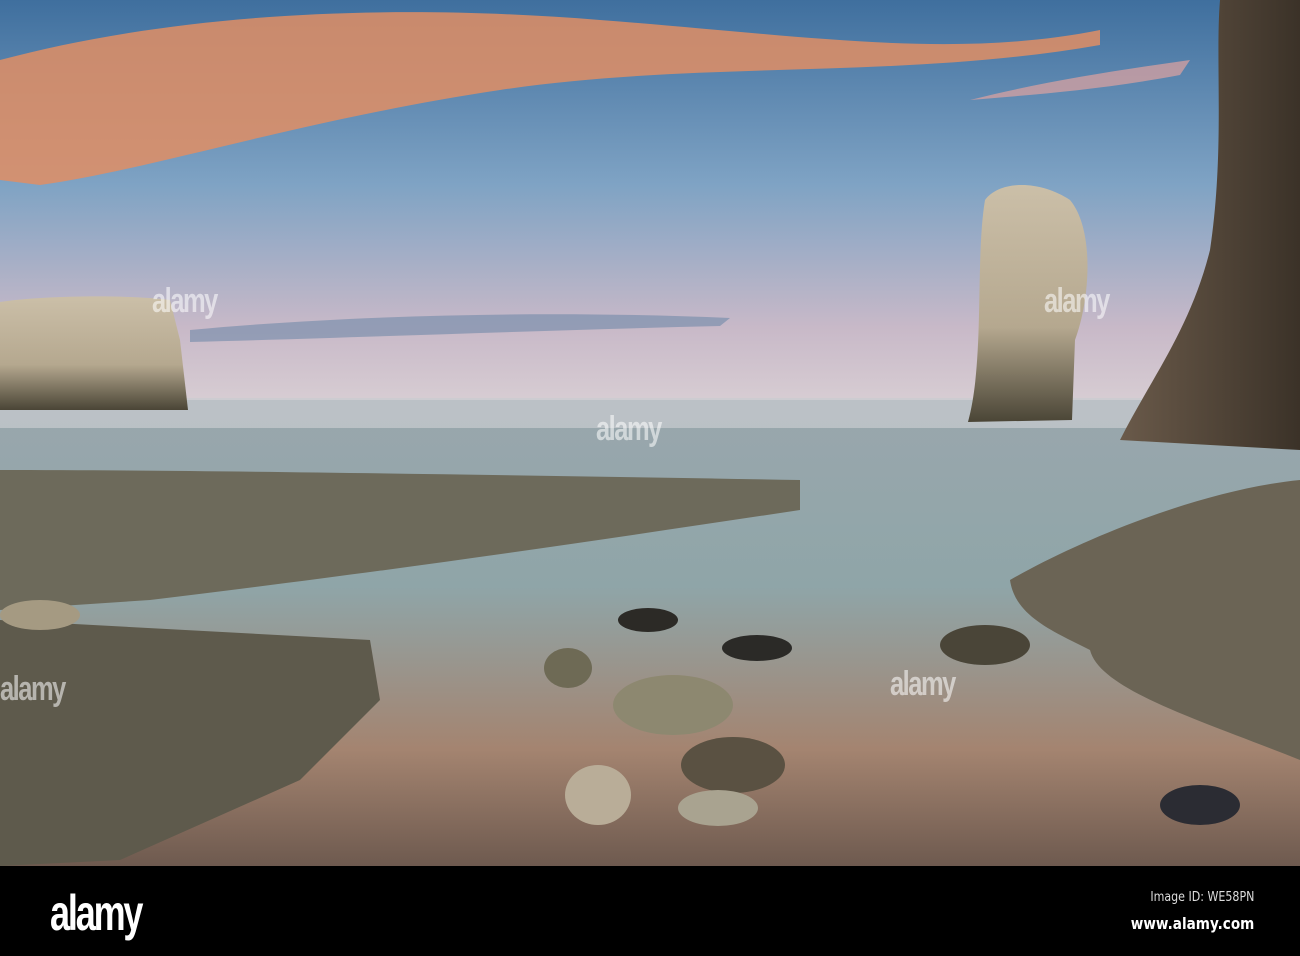 The width and height of the screenshot is (1300, 956). Describe the element at coordinates (96, 913) in the screenshot. I see `alamy-logo: alamy` at that location.